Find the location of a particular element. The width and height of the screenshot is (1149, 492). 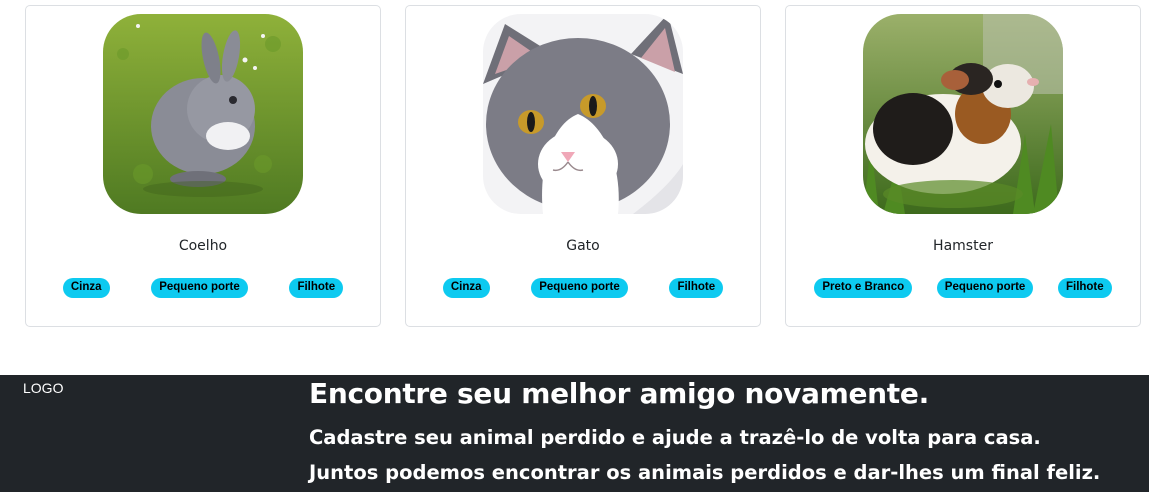

footer-title: Encontre seu melhor amigo novamente. is located at coordinates (619, 393).